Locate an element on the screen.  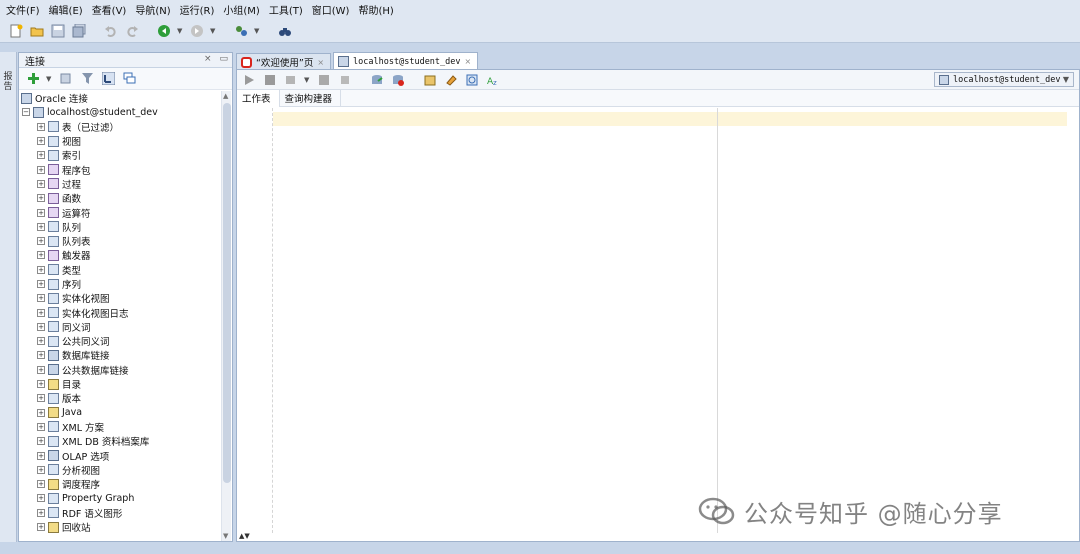
unshared-worksheet-icon is located at coordinates (430, 80).